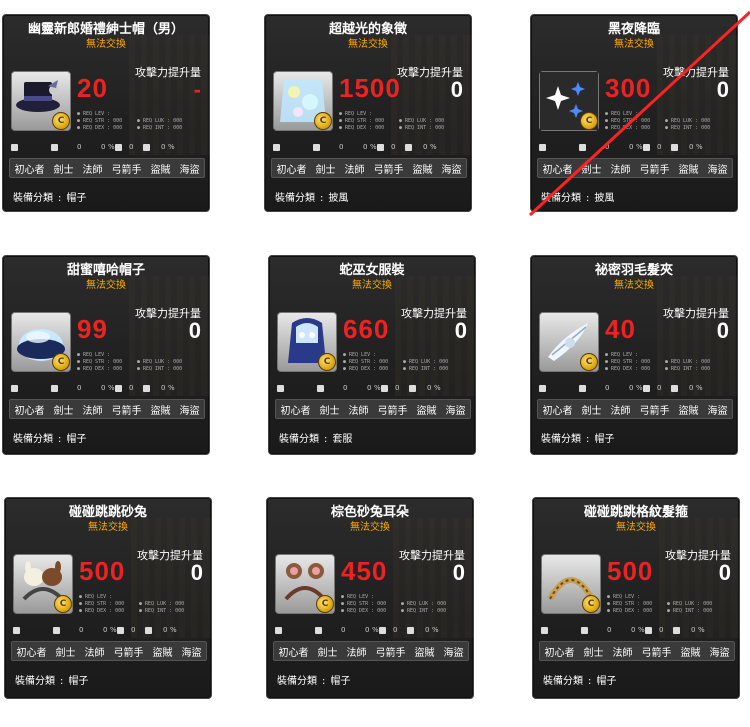  I want to click on equipment-category: 裝備分類: 帽子, so click(313, 679).